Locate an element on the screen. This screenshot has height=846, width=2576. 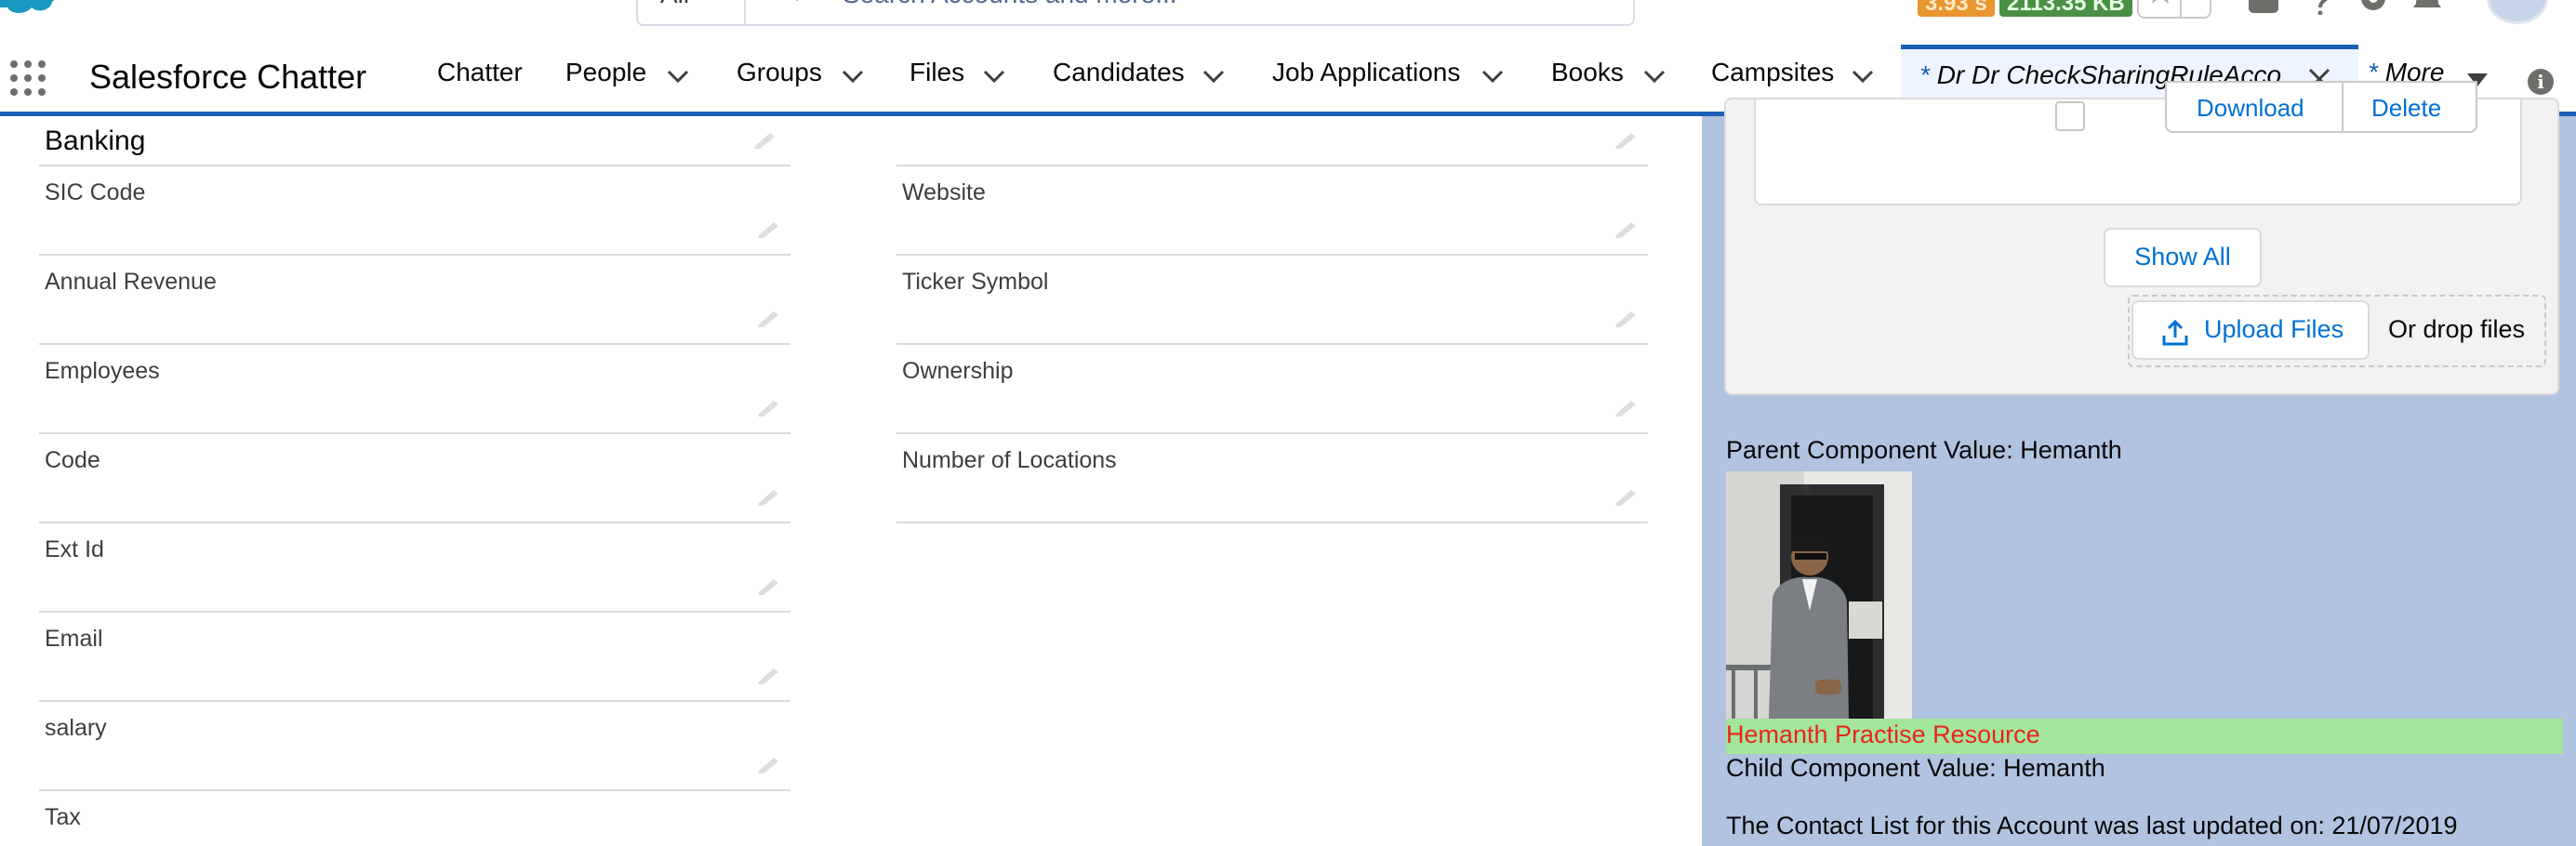
notifications-bell-icon is located at coordinates (2427, 8).